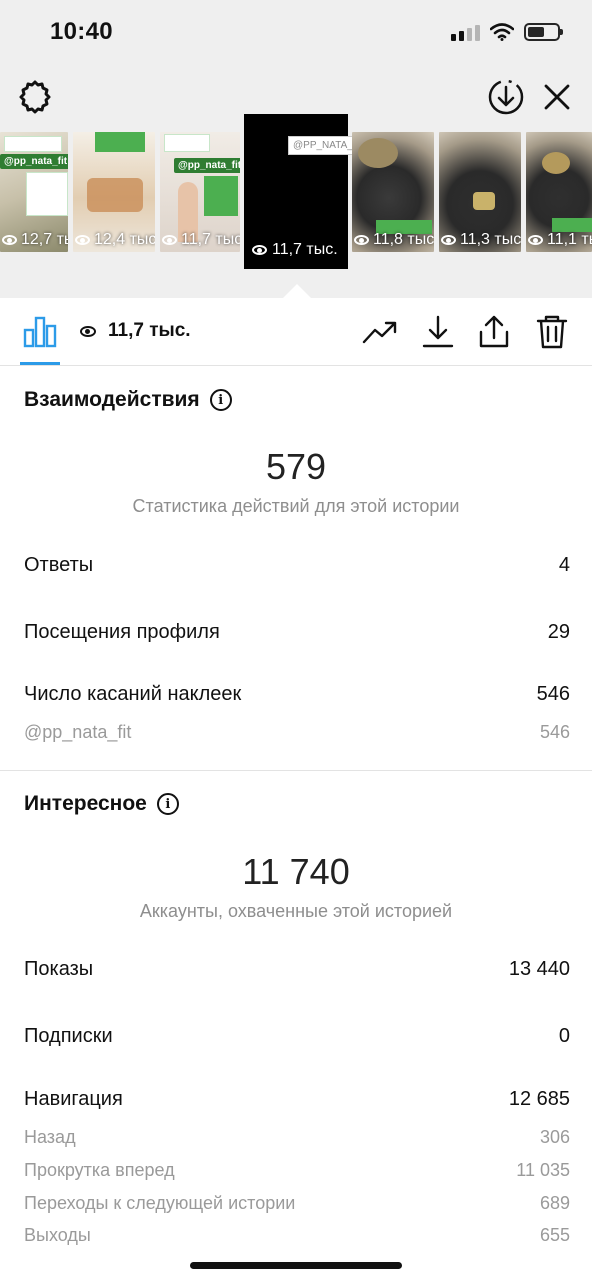 The image size is (592, 1280). Describe the element at coordinates (50, 1137) in the screenshot. I see `stat-label: Назад` at that location.